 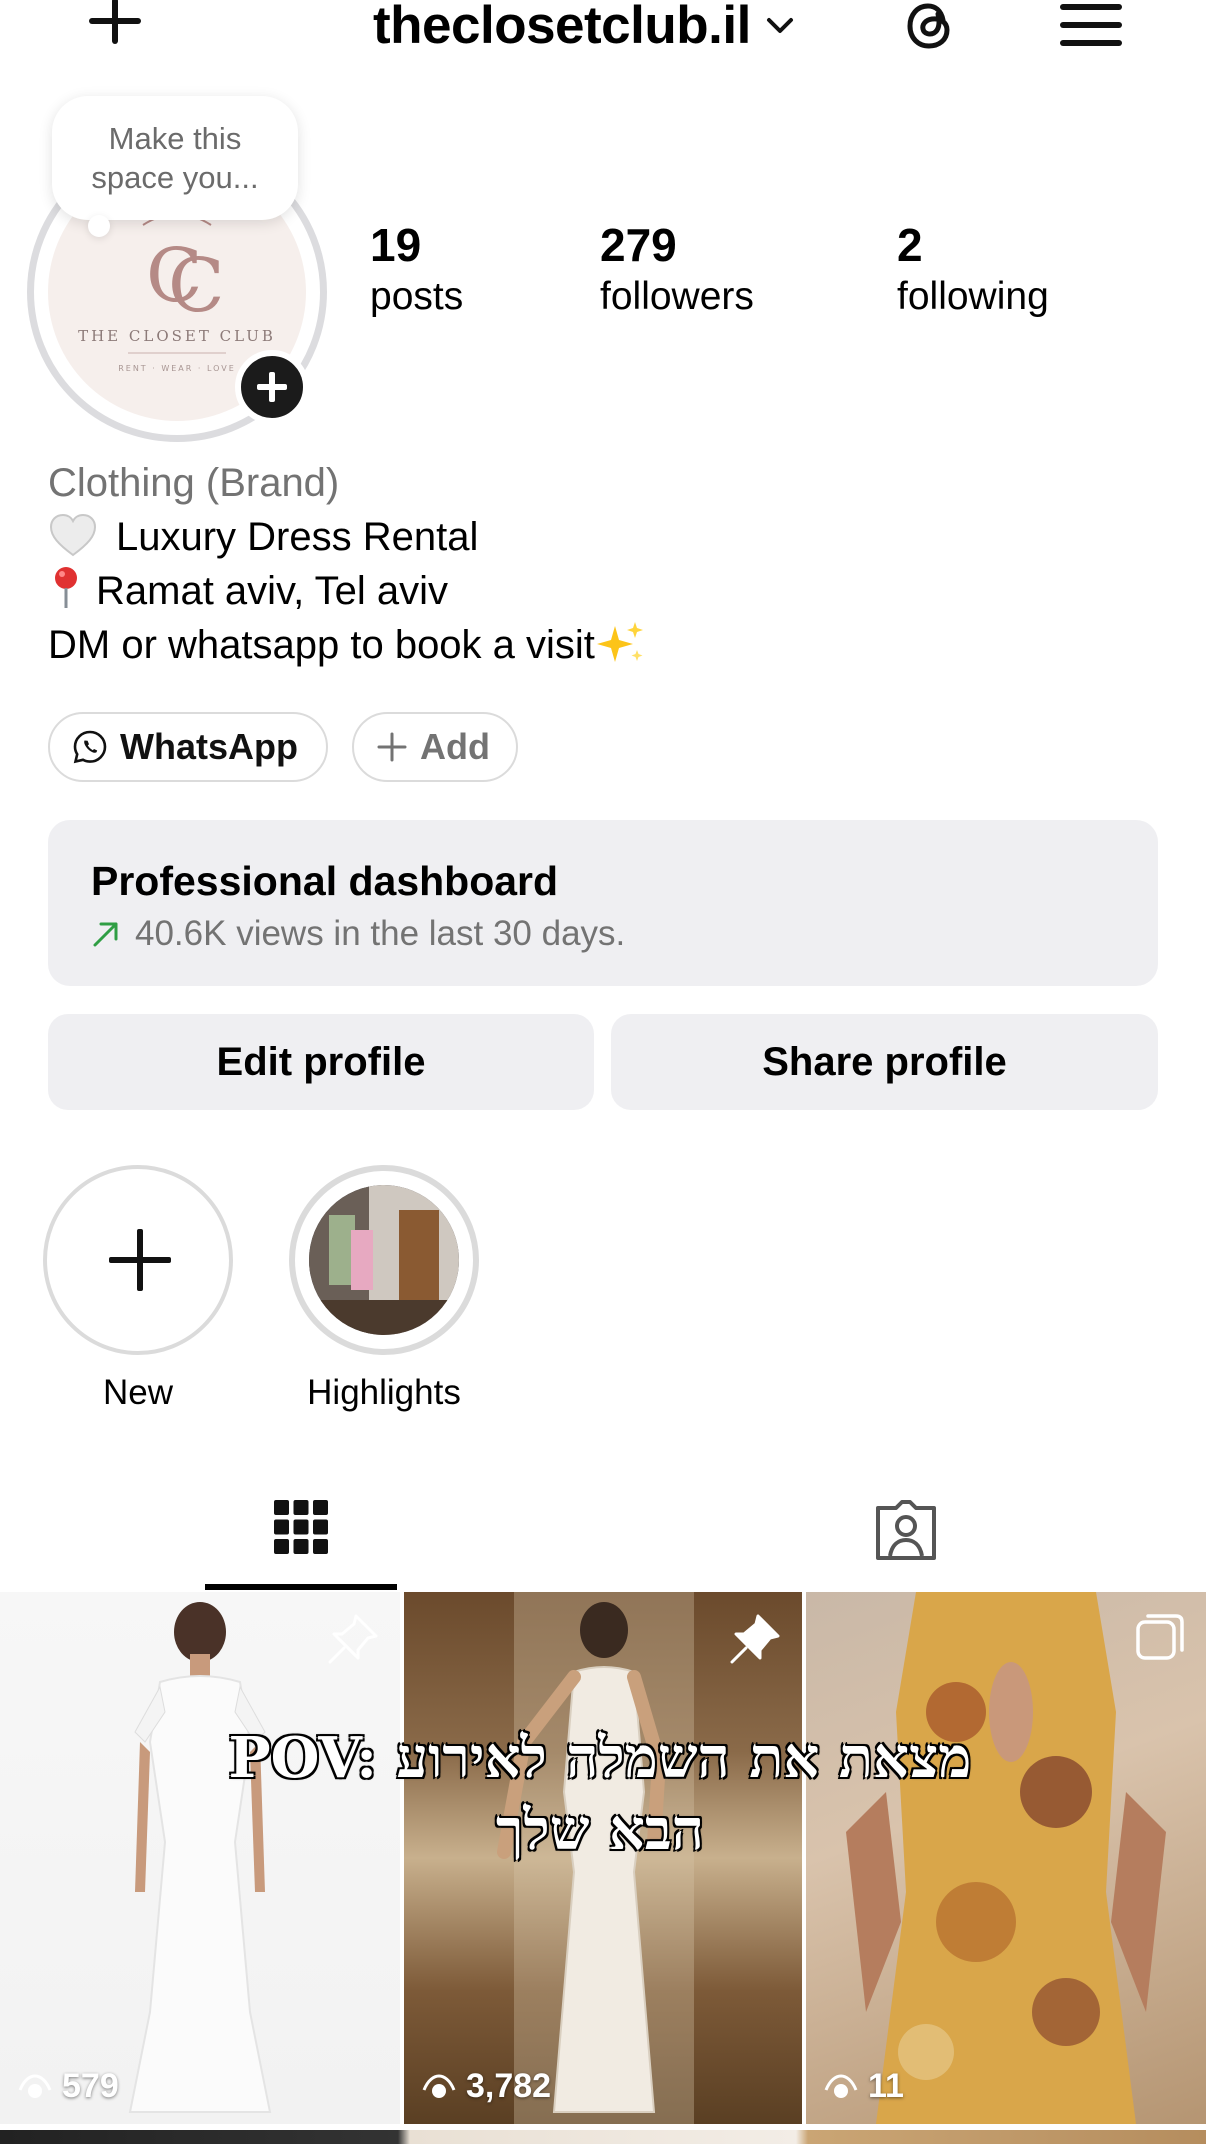 What do you see at coordinates (600, 1758) in the screenshot?
I see `overlay-line-1: POV: מצאת את השמלה לאירוע` at bounding box center [600, 1758].